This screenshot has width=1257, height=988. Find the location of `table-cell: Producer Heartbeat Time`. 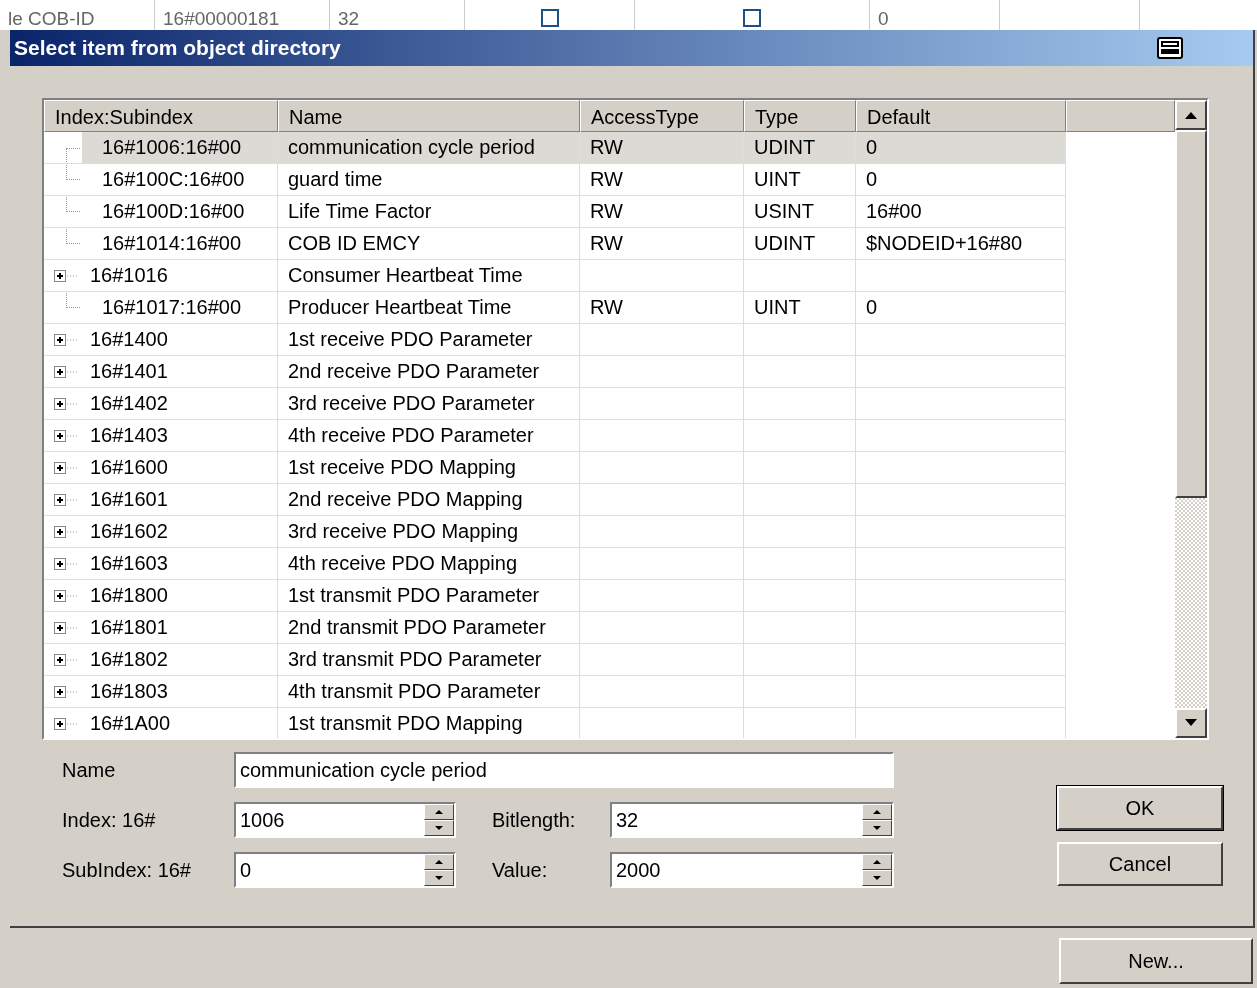

table-cell: Producer Heartbeat Time is located at coordinates (429, 308).